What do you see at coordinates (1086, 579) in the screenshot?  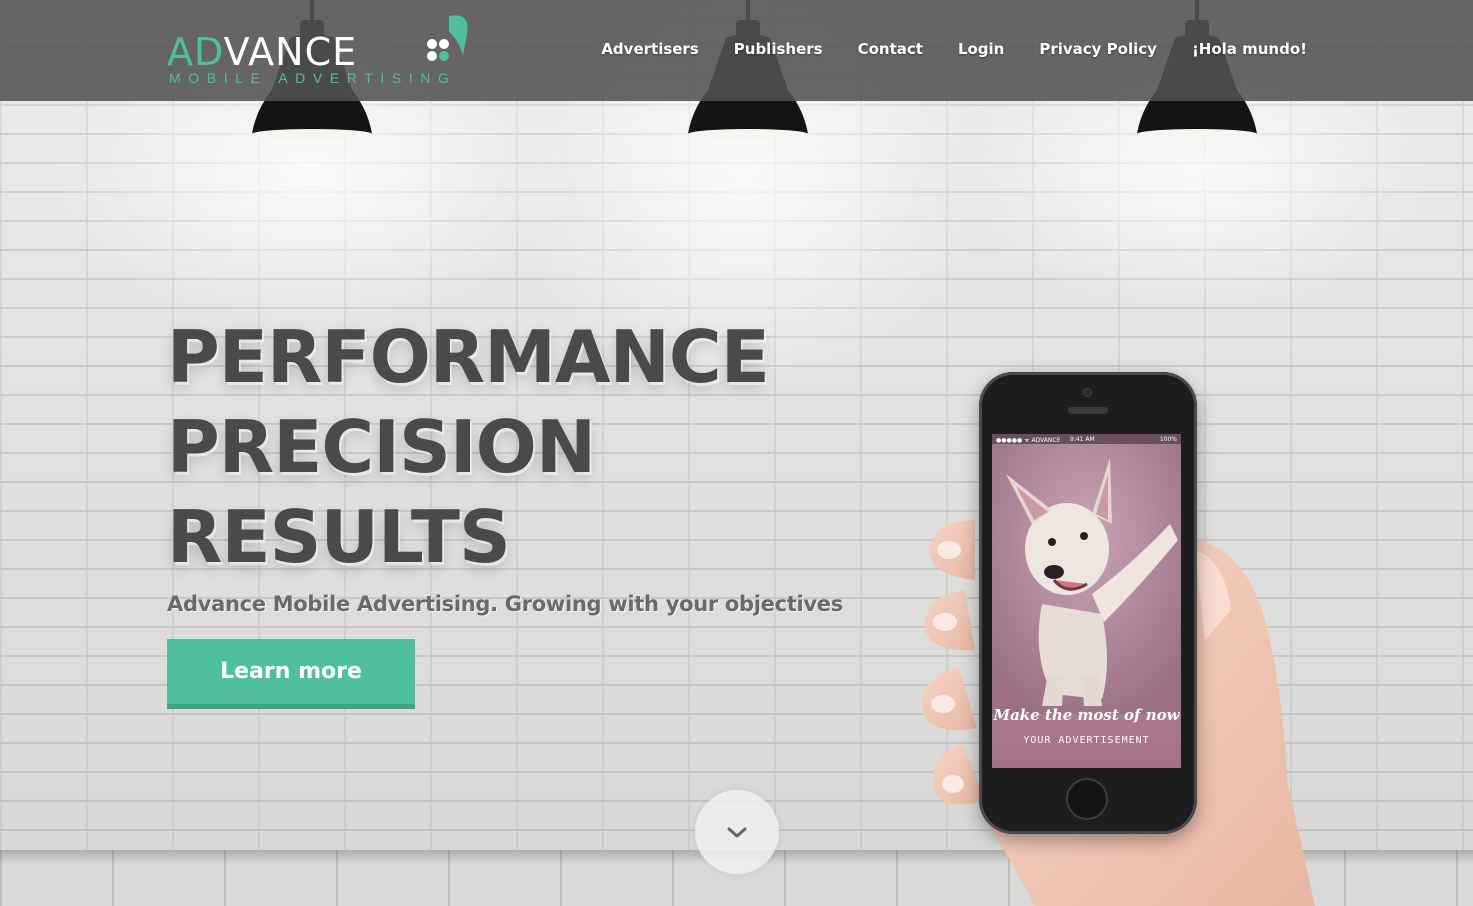 I see `dog-photo-icon` at bounding box center [1086, 579].